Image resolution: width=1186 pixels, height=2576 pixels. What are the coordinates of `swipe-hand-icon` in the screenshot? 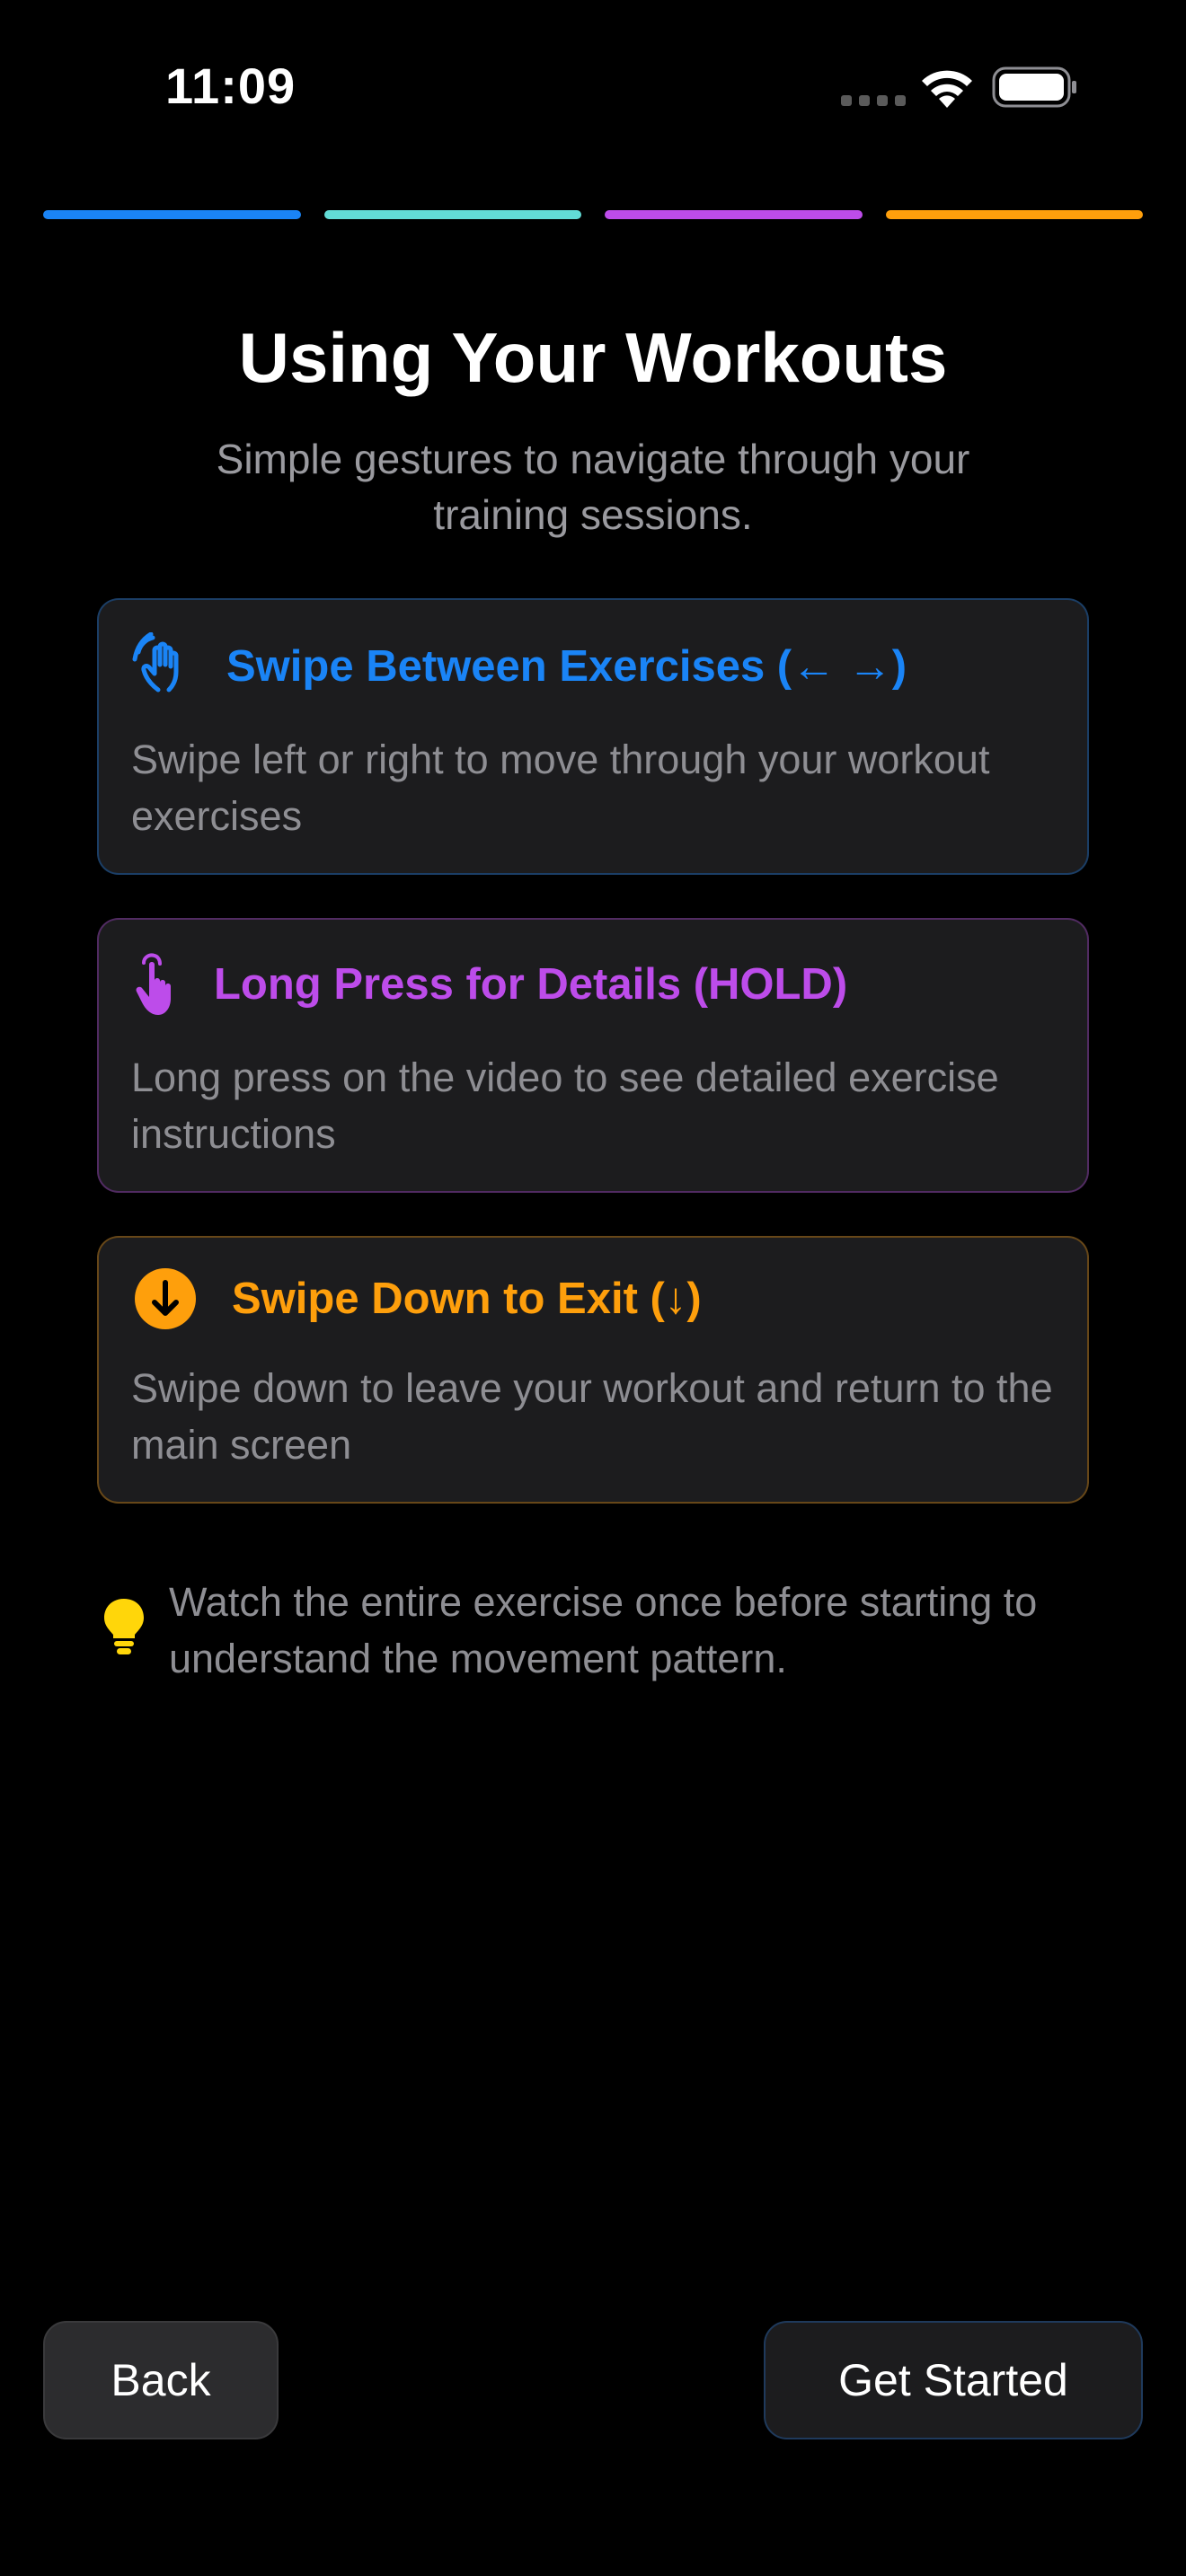 It's located at (165, 666).